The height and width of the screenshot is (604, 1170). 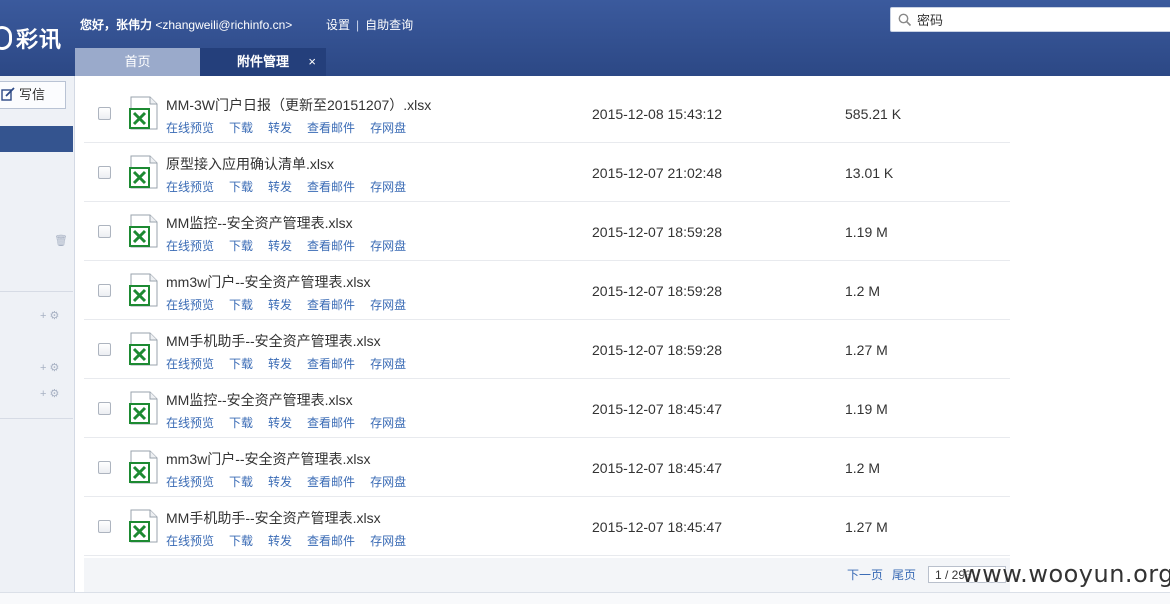 I want to click on compose-icon, so click(x=8, y=94).